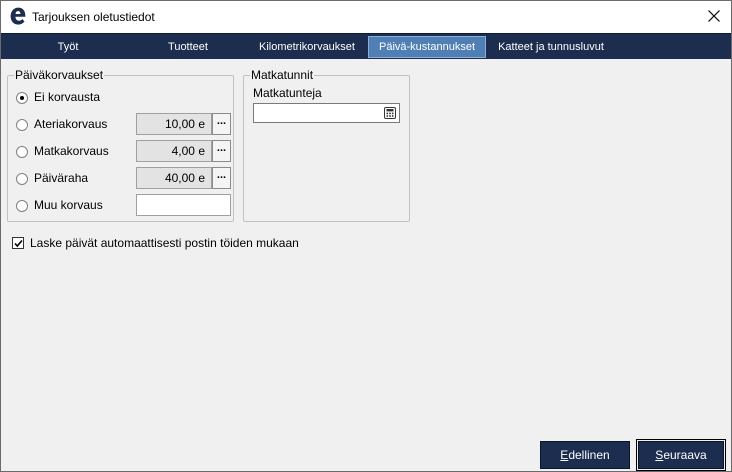 This screenshot has width=732, height=472. I want to click on matkatunnit-legend: Matkatunnit, so click(282, 75).